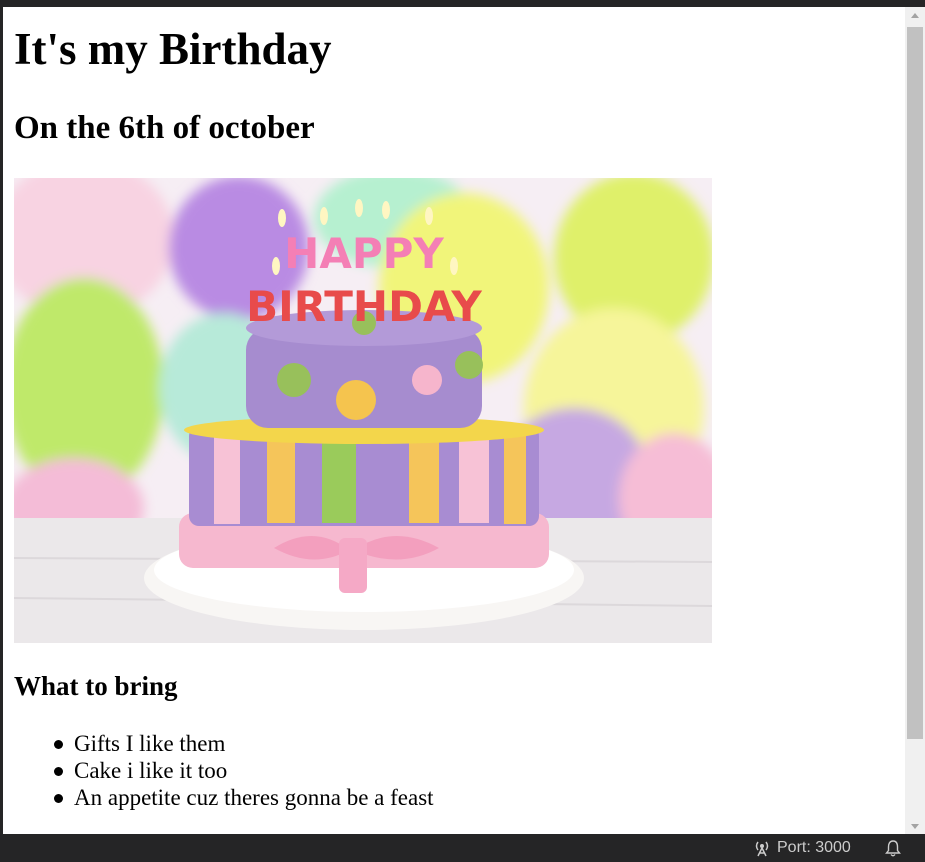  What do you see at coordinates (462, 848) in the screenshot?
I see `status-bar: Port: 3000` at bounding box center [462, 848].